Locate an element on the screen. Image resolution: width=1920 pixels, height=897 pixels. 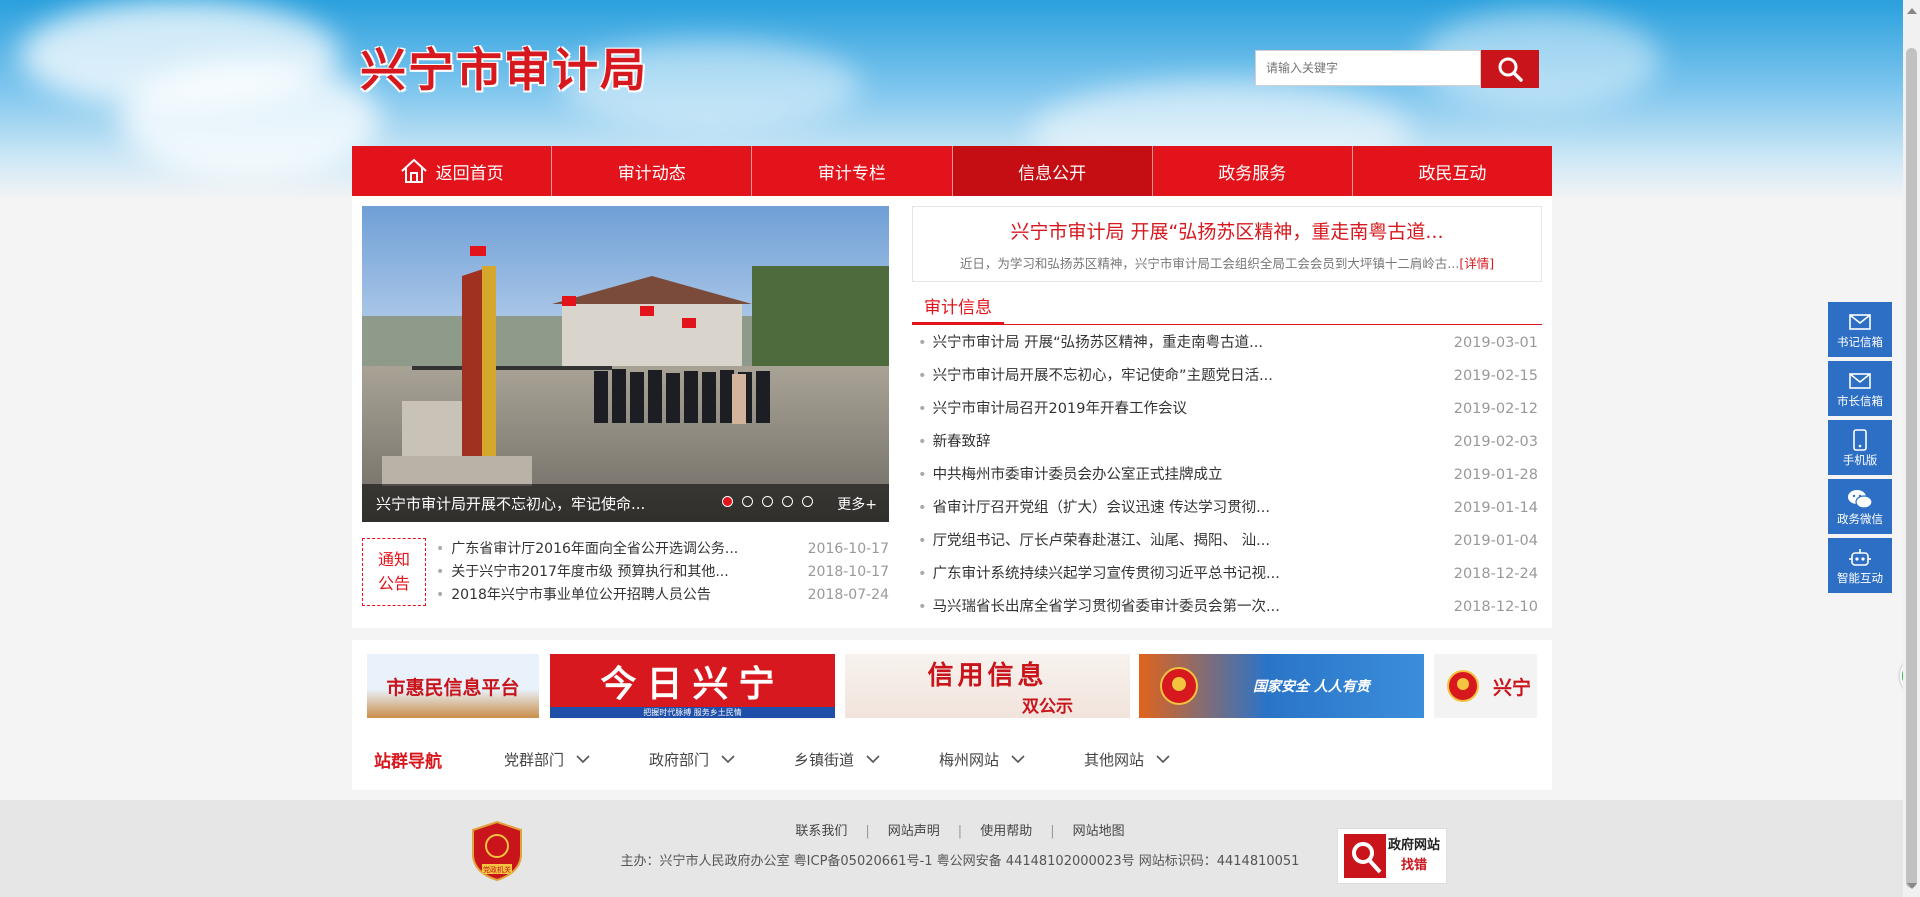
magnifier-icon is located at coordinates (1365, 856).